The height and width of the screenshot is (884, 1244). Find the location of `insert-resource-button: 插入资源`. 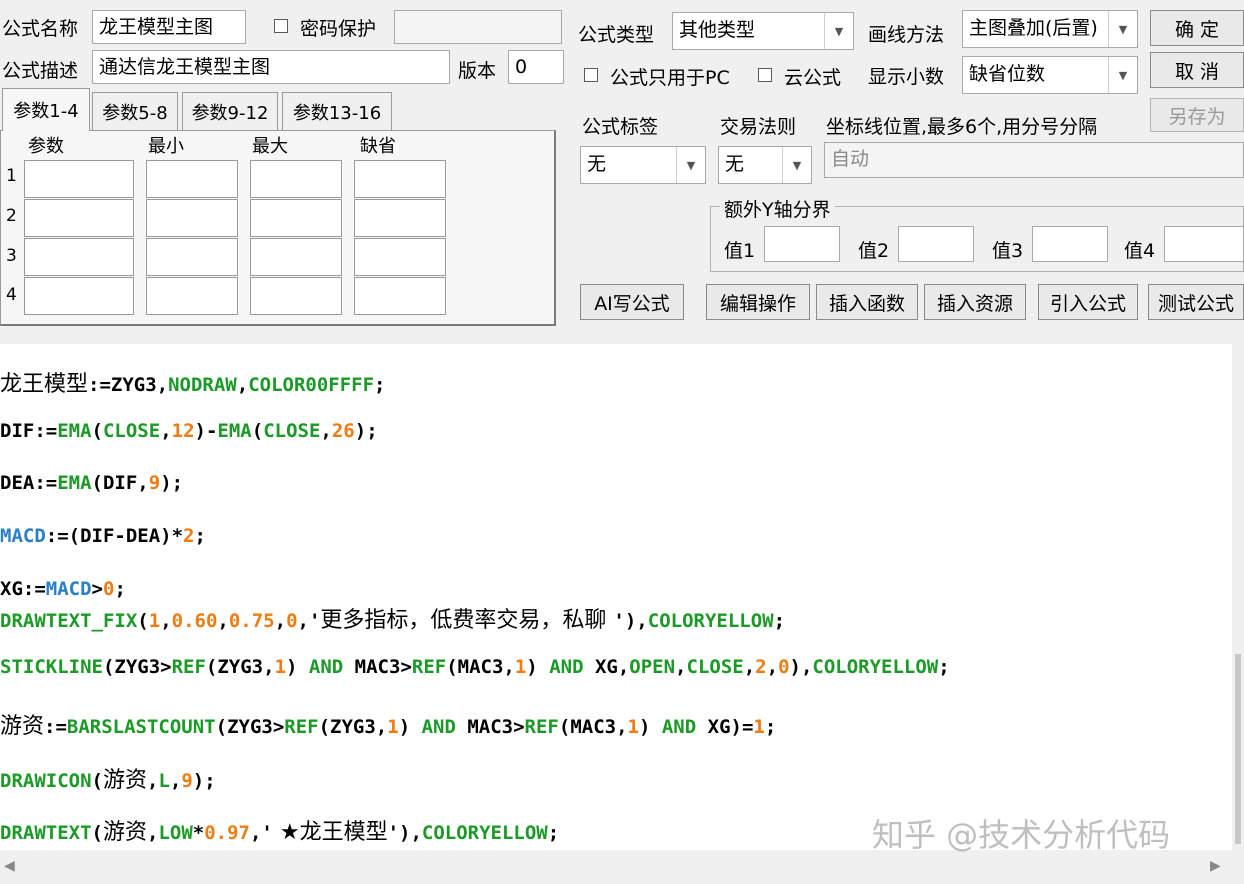

insert-resource-button: 插入资源 is located at coordinates (975, 302).